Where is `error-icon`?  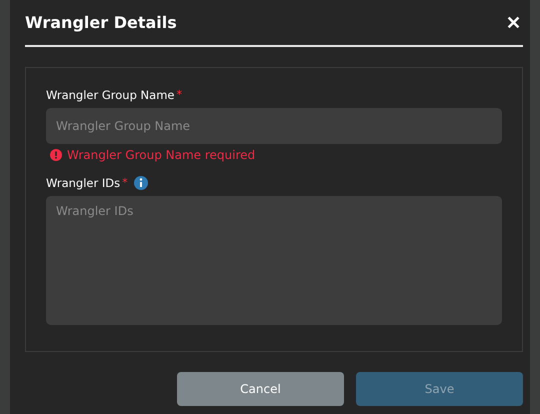
error-icon is located at coordinates (56, 155).